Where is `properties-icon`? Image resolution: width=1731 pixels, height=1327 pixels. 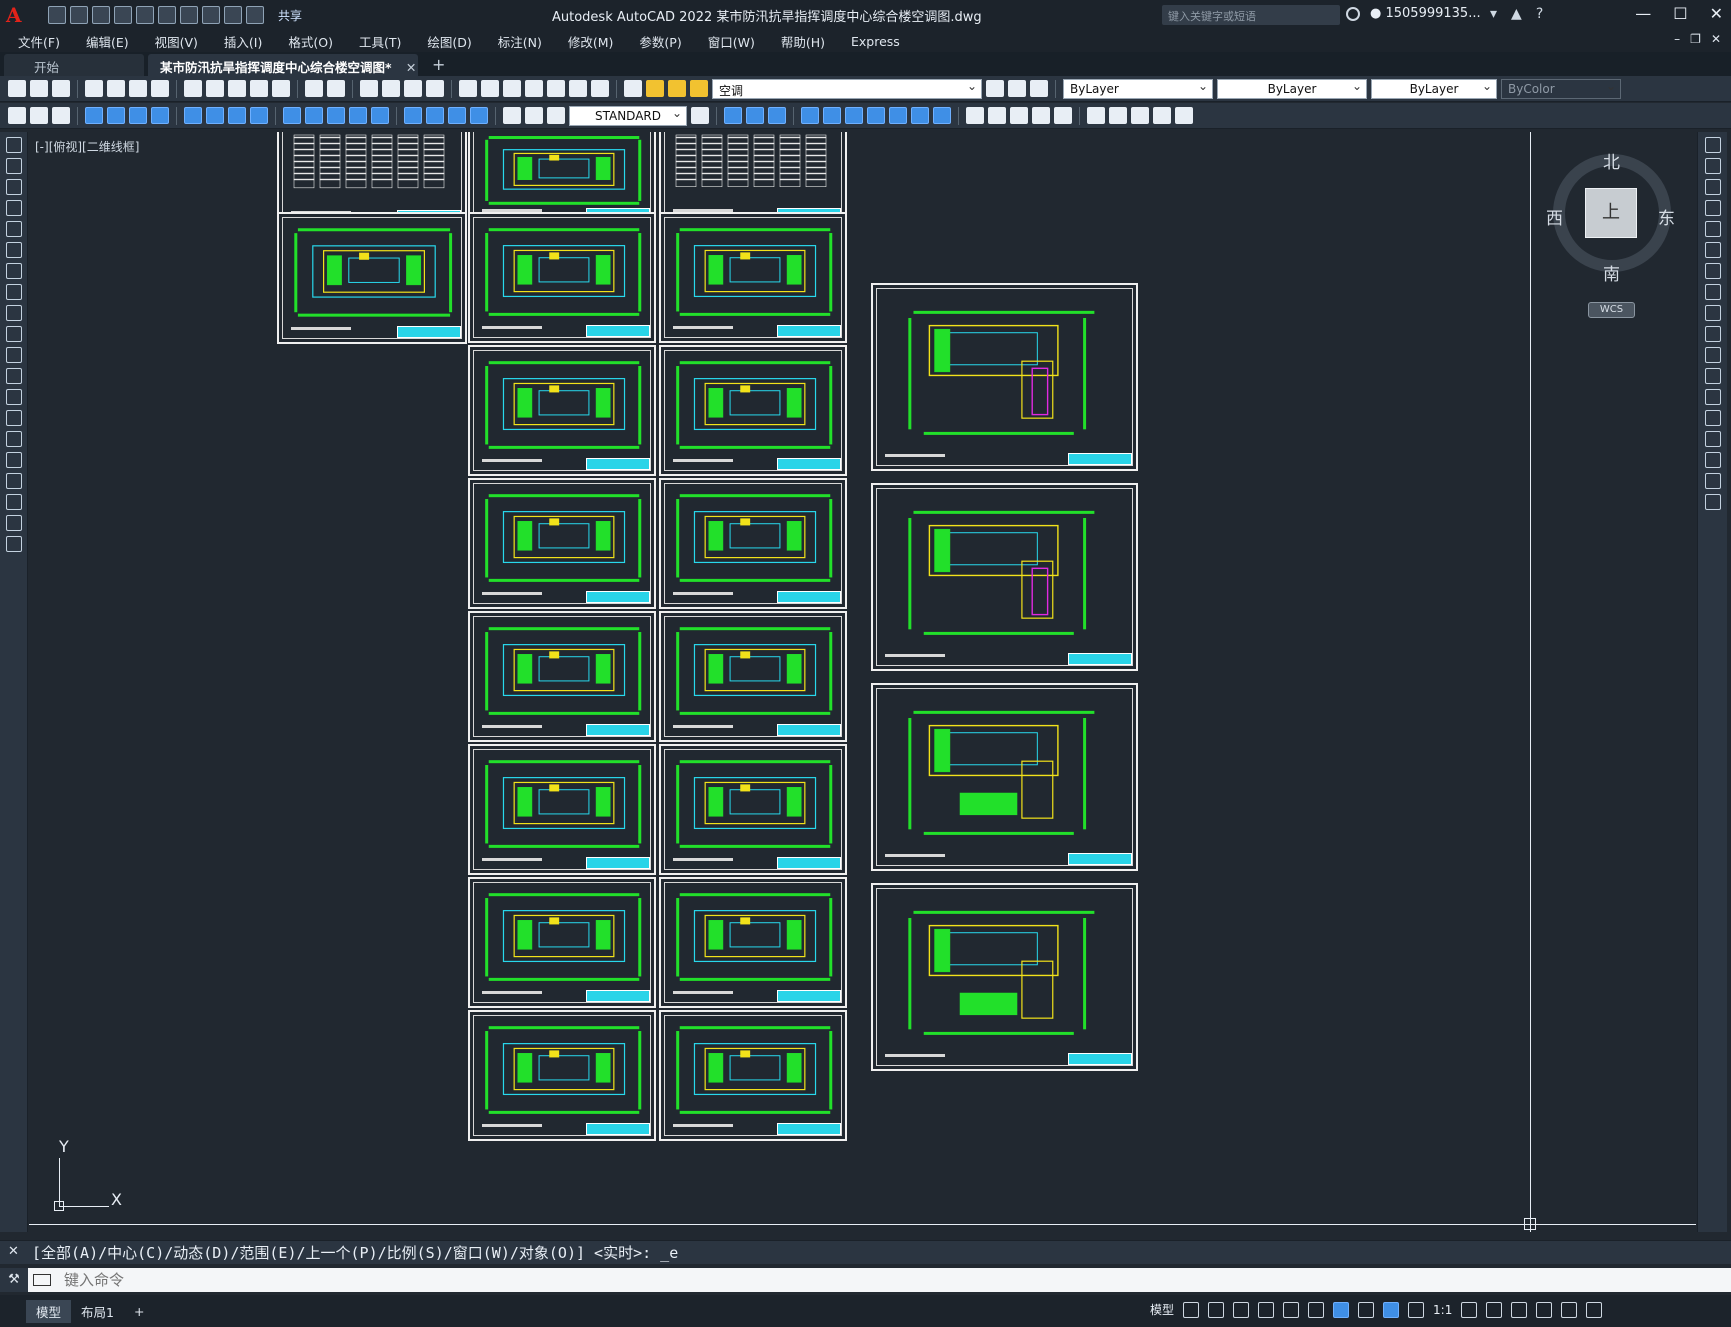
properties-icon is located at coordinates (468, 88).